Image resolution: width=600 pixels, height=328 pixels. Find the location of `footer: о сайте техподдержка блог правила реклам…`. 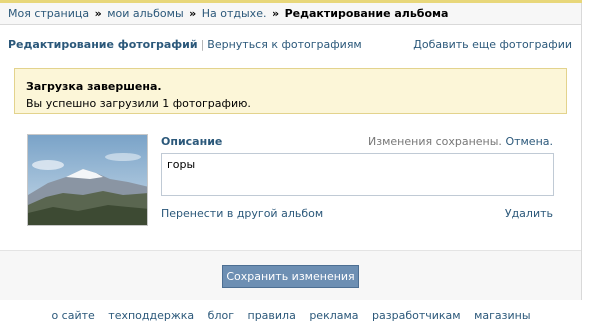

footer: о сайте техподдержка блог правила реклам… is located at coordinates (291, 315).